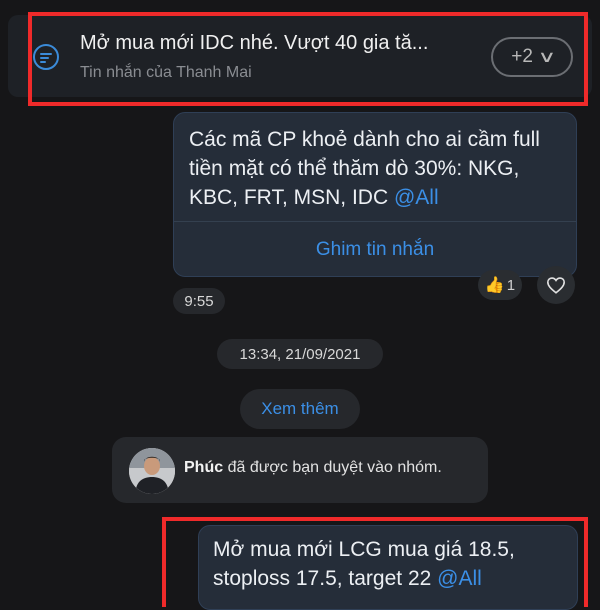  I want to click on system-message-text: Phúc đã được bạn duyệt vào nhóm., so click(313, 467).